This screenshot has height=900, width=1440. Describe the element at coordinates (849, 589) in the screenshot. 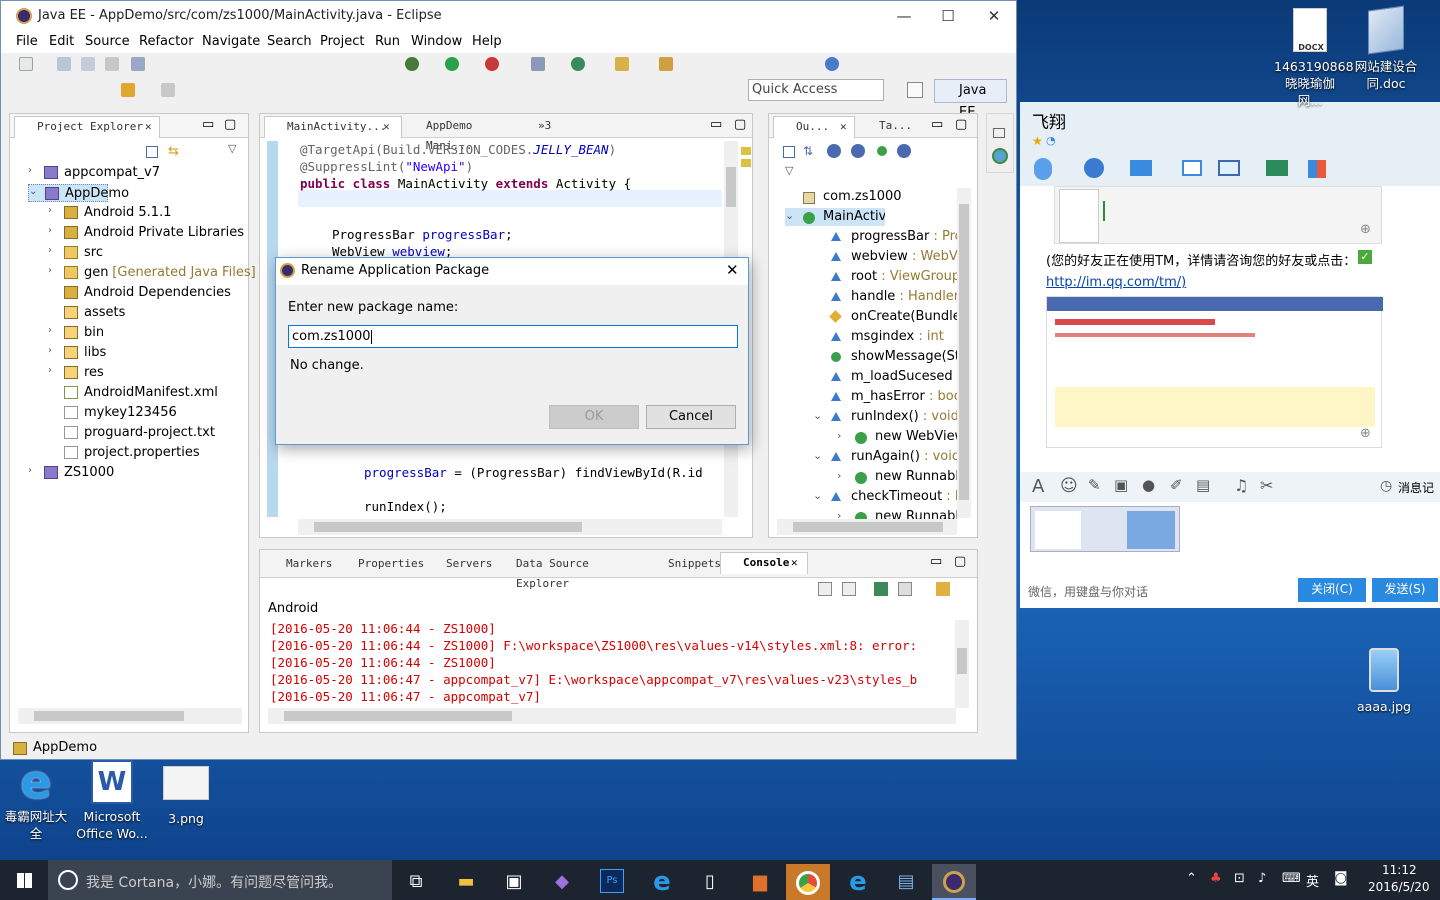

I see `scroll-lock-icon` at that location.